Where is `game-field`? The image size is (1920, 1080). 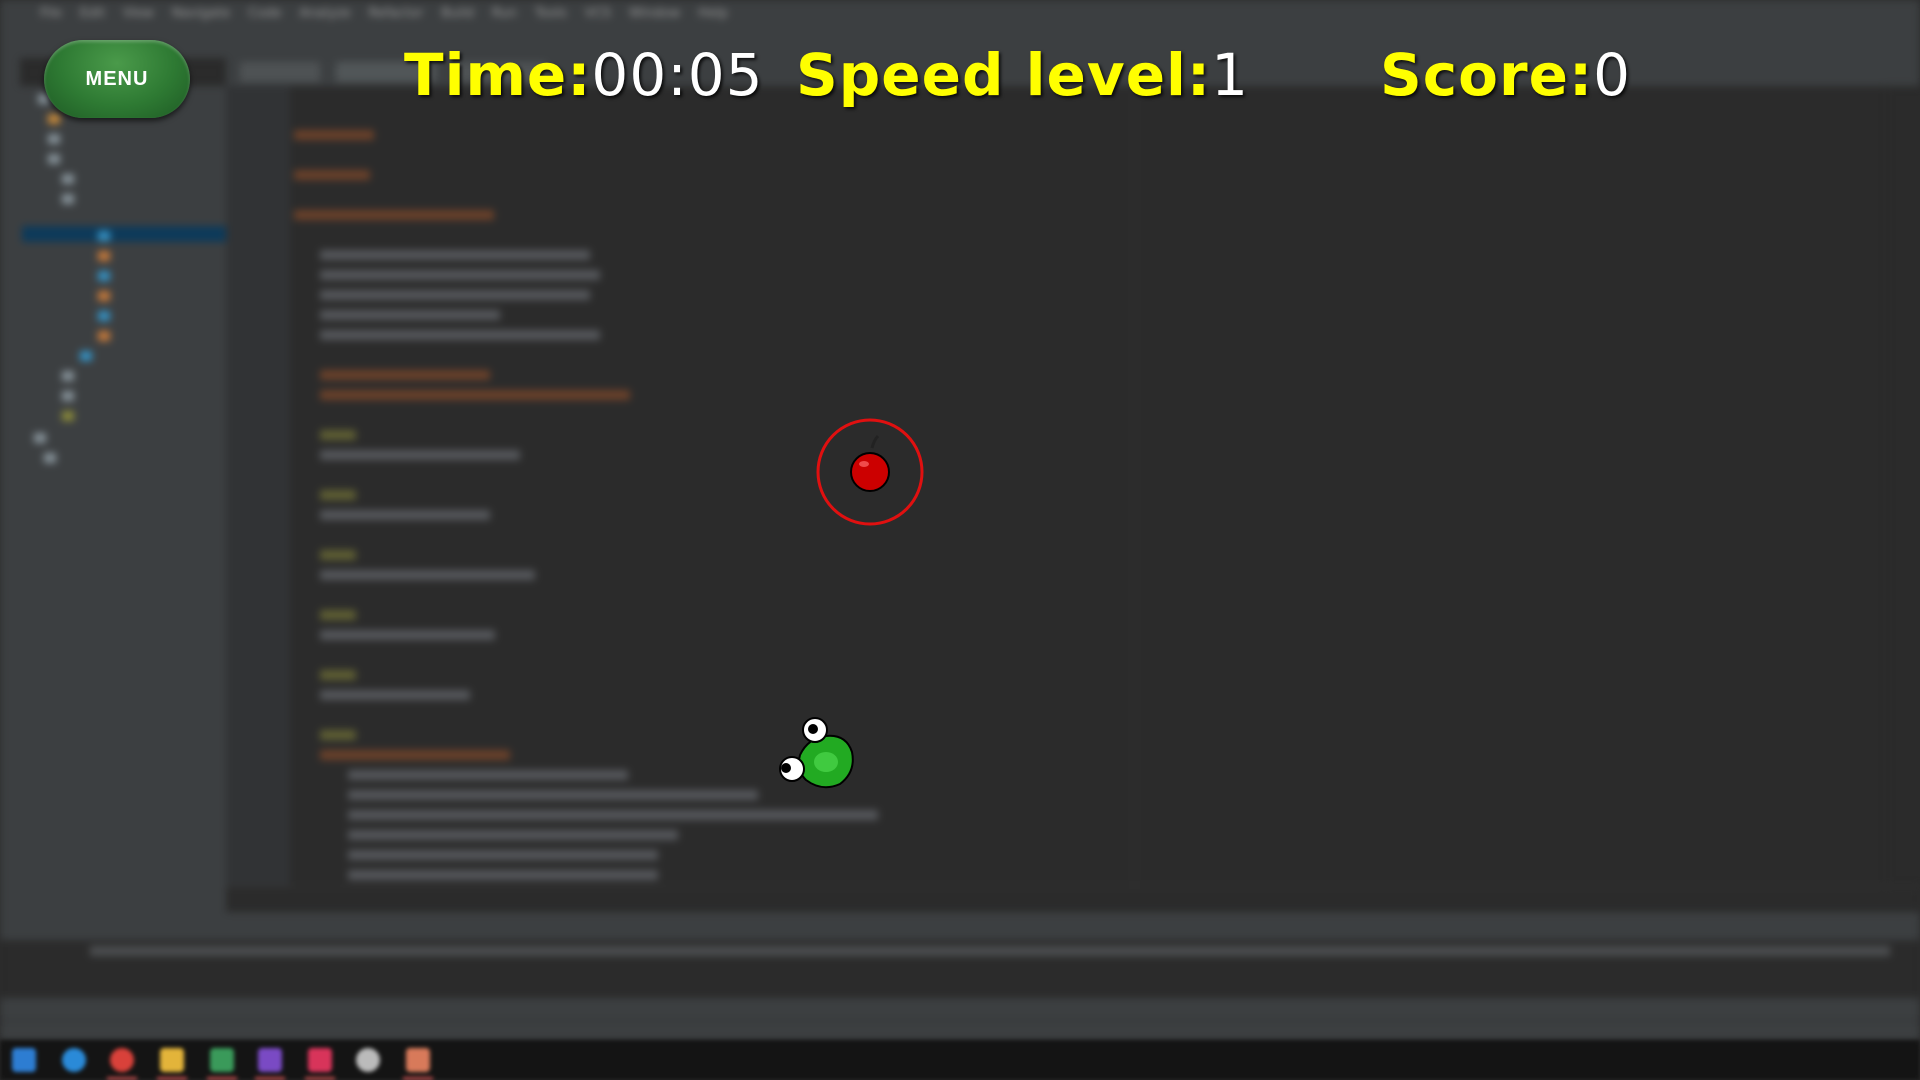
game-field is located at coordinates (851, 603).